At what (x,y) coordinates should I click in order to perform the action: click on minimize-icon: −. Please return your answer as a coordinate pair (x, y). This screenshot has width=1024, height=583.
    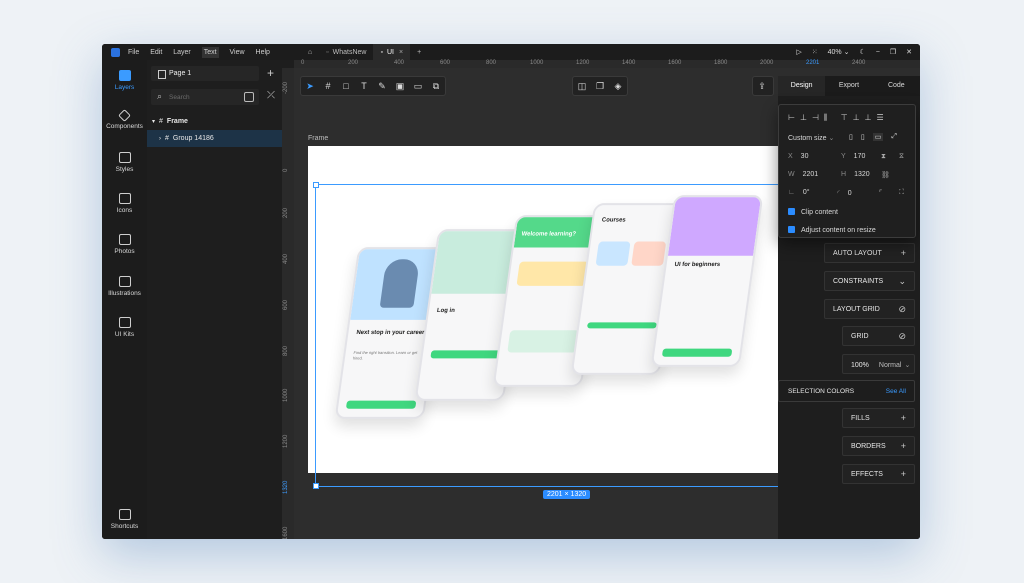
    Looking at the image, I should click on (878, 52).